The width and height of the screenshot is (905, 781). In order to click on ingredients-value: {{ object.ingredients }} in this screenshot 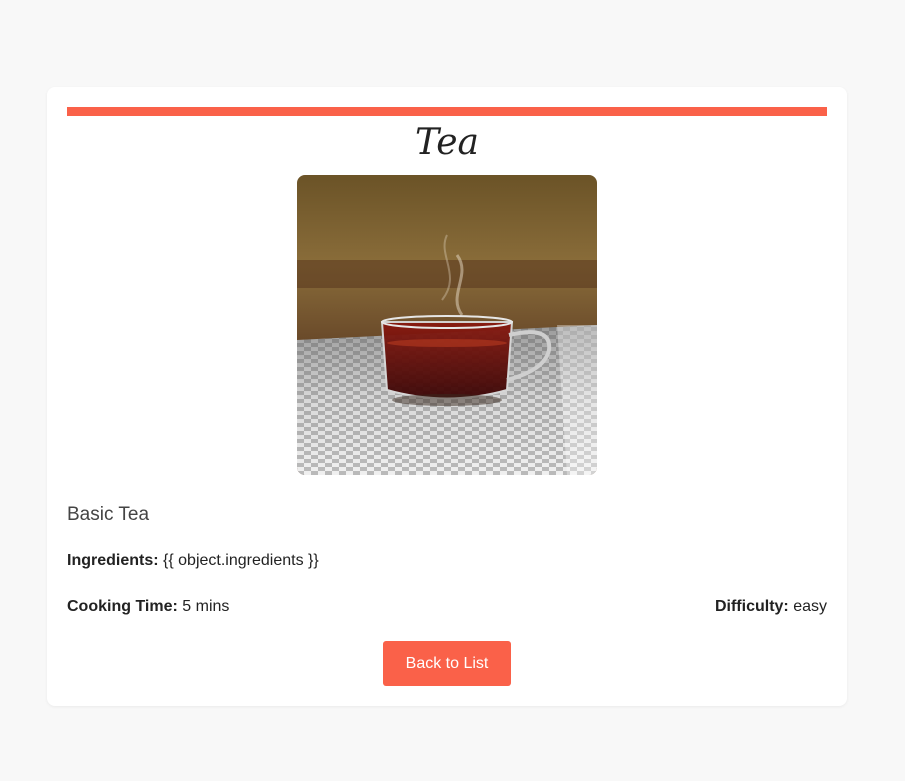, I will do `click(241, 560)`.